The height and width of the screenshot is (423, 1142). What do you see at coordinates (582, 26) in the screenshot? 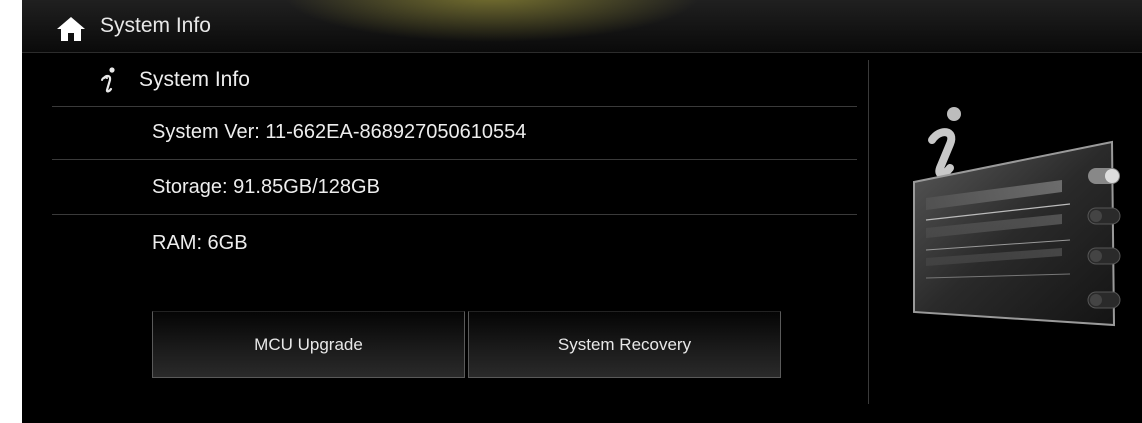
I see `title-bar: System Info` at bounding box center [582, 26].